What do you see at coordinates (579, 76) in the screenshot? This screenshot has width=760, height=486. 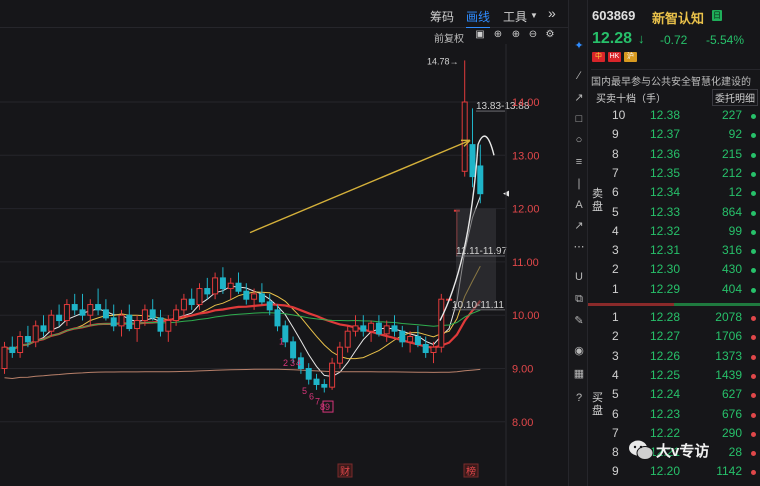 I see `line-segment-icon: ∕` at bounding box center [579, 76].